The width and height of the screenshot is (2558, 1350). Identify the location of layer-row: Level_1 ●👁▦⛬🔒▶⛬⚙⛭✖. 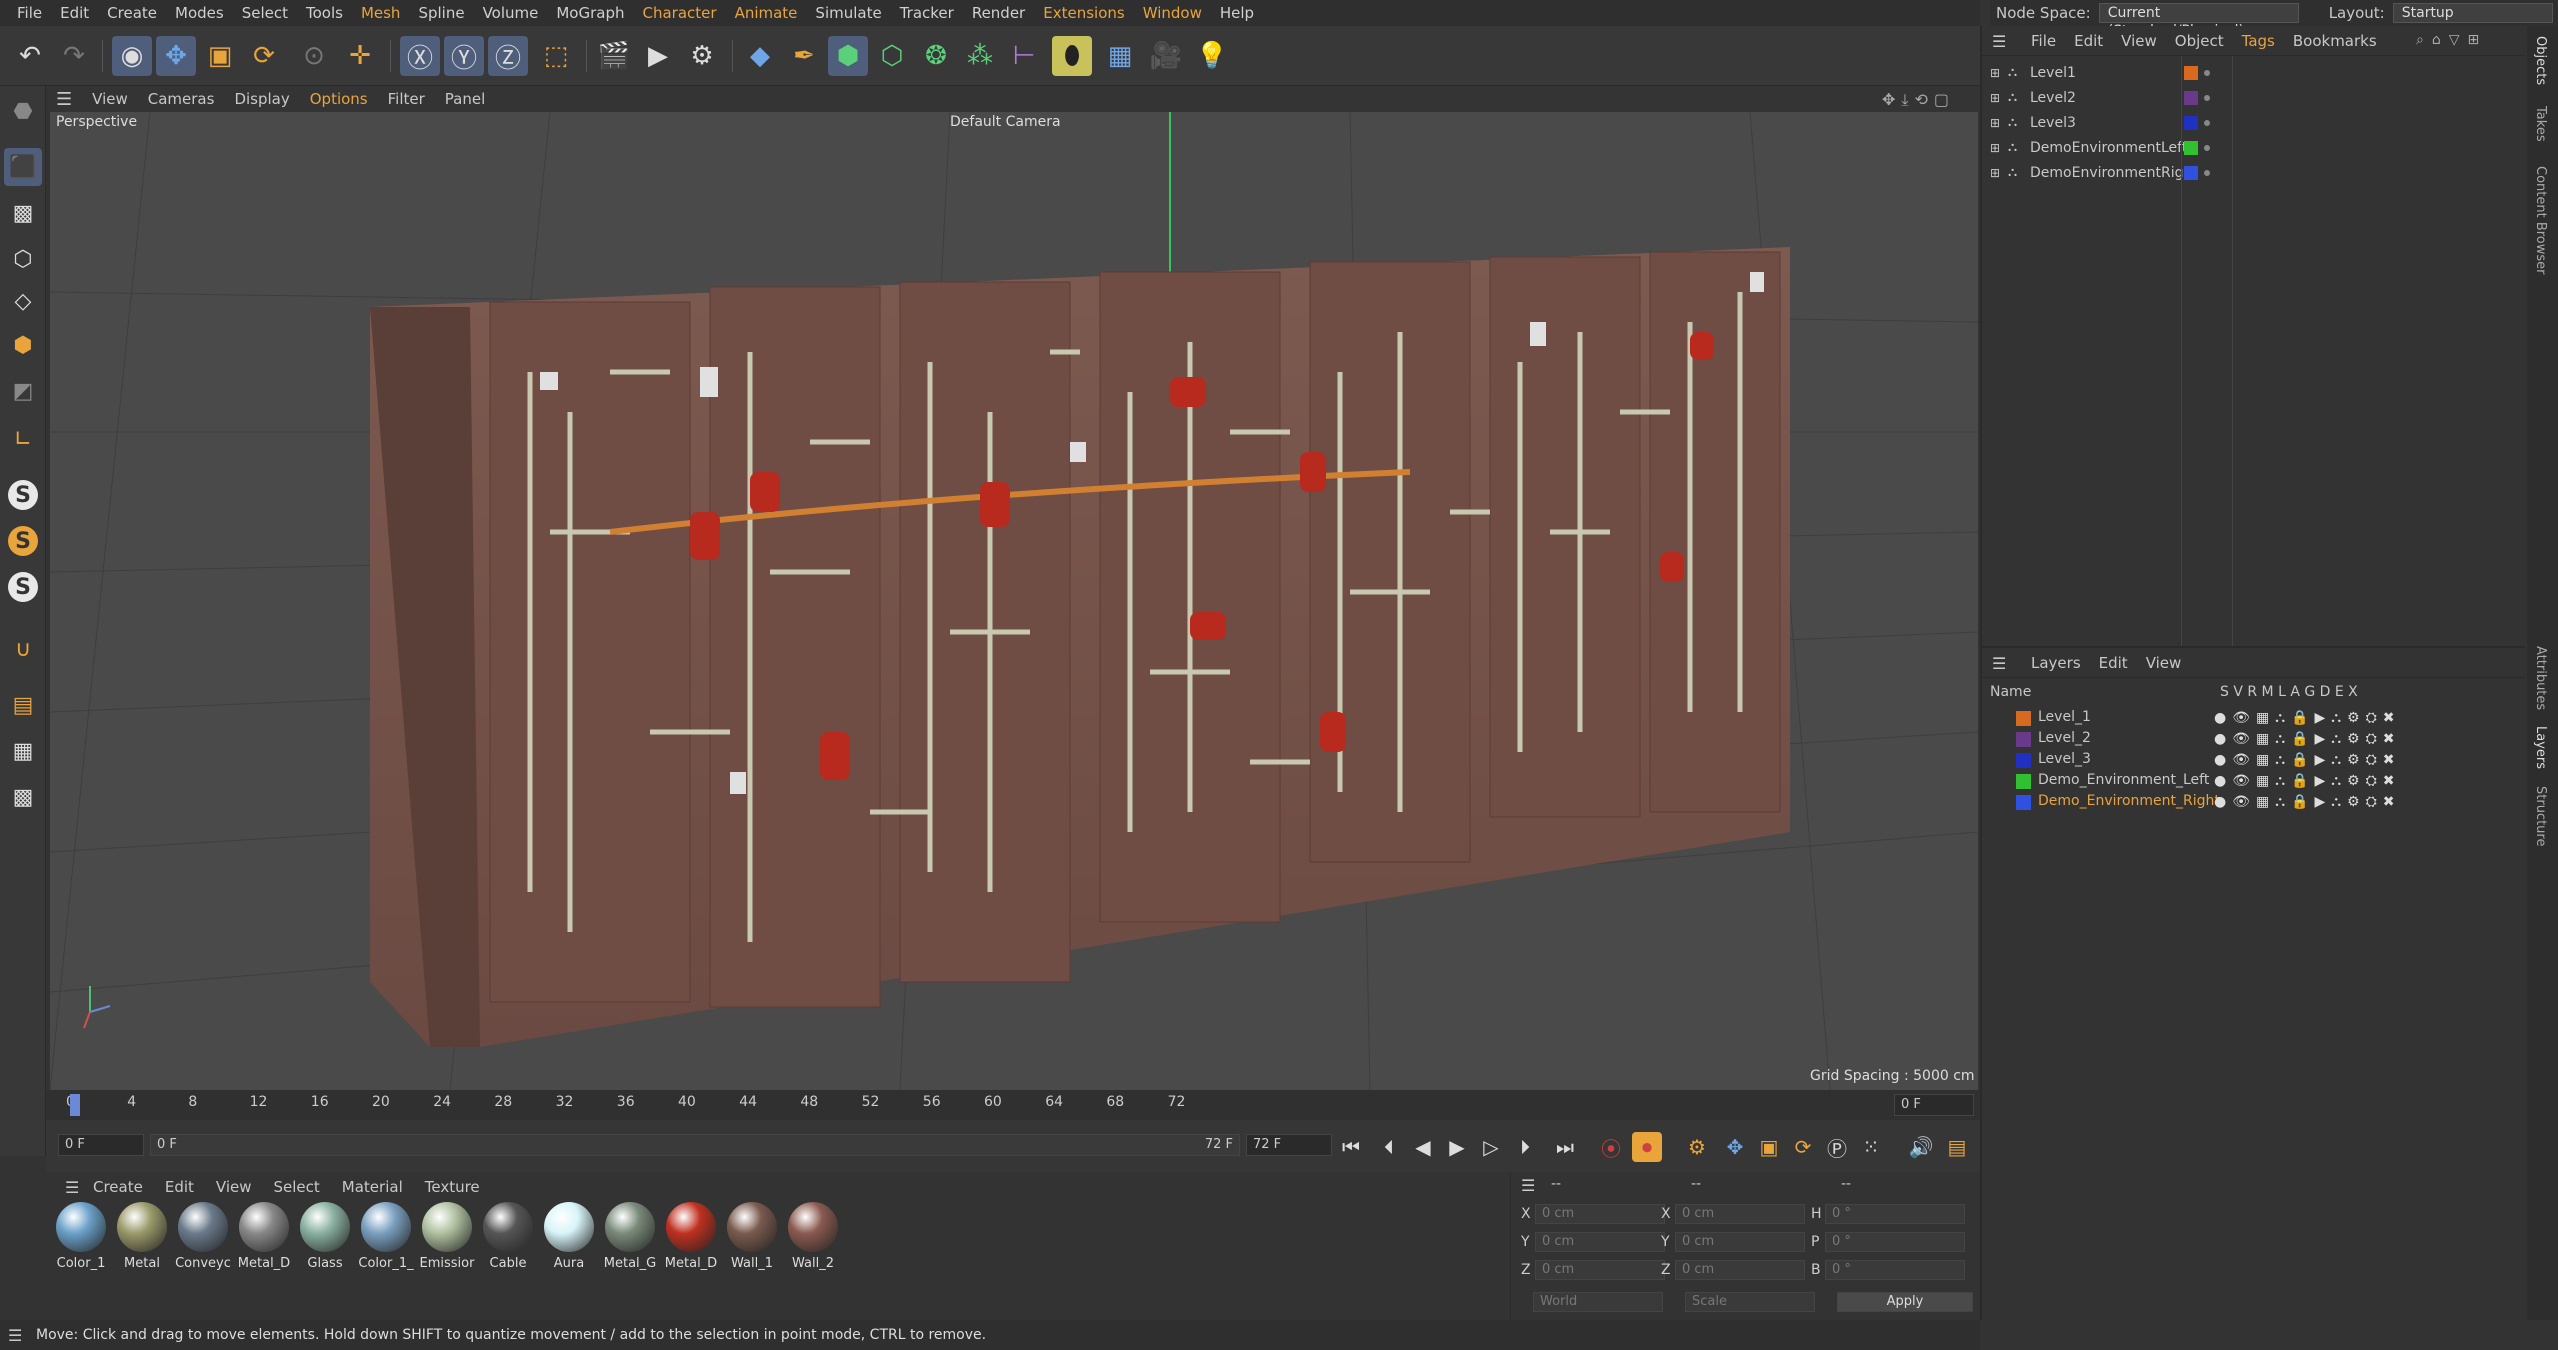
(2254, 718).